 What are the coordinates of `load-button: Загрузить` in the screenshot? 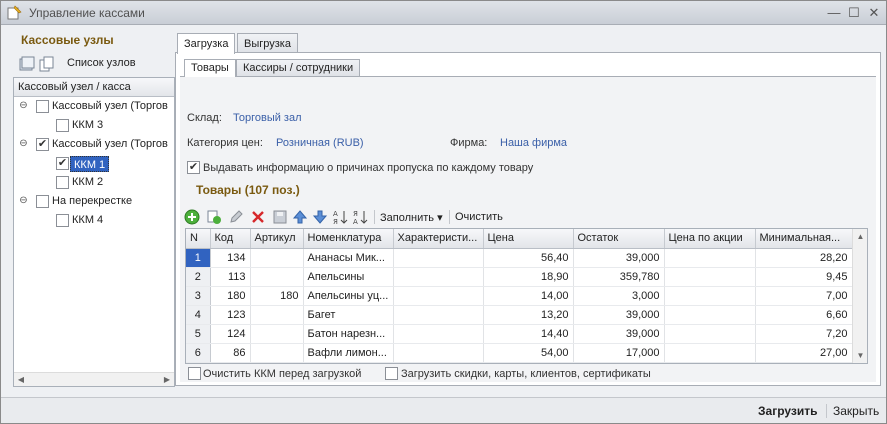 It's located at (787, 411).